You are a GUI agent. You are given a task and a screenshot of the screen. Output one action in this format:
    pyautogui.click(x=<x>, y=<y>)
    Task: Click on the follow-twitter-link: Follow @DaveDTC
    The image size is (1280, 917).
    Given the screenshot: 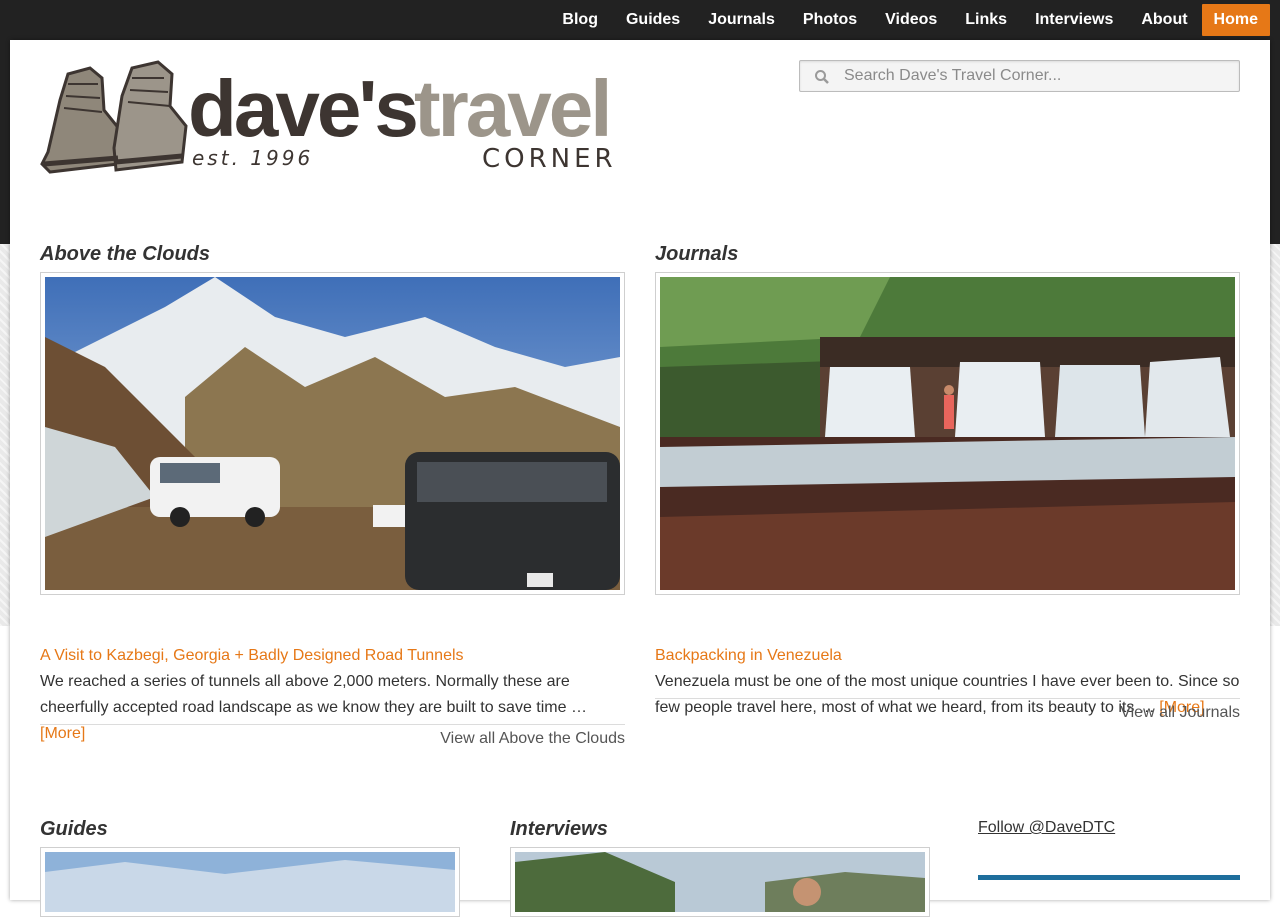 What is the action you would take?
    pyautogui.click(x=1046, y=828)
    